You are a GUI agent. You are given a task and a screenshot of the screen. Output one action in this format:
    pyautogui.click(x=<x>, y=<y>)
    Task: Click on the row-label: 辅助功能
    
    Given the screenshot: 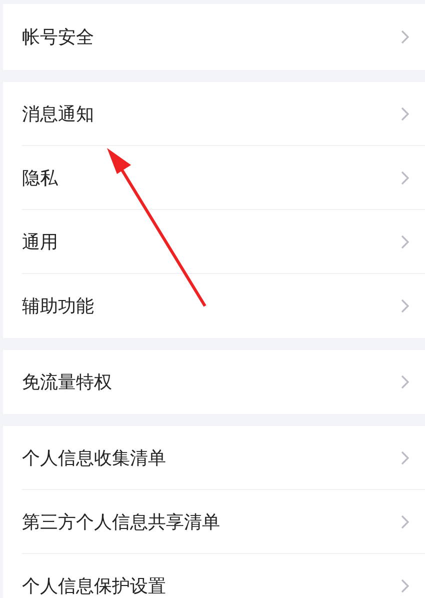 What is the action you would take?
    pyautogui.click(x=58, y=306)
    